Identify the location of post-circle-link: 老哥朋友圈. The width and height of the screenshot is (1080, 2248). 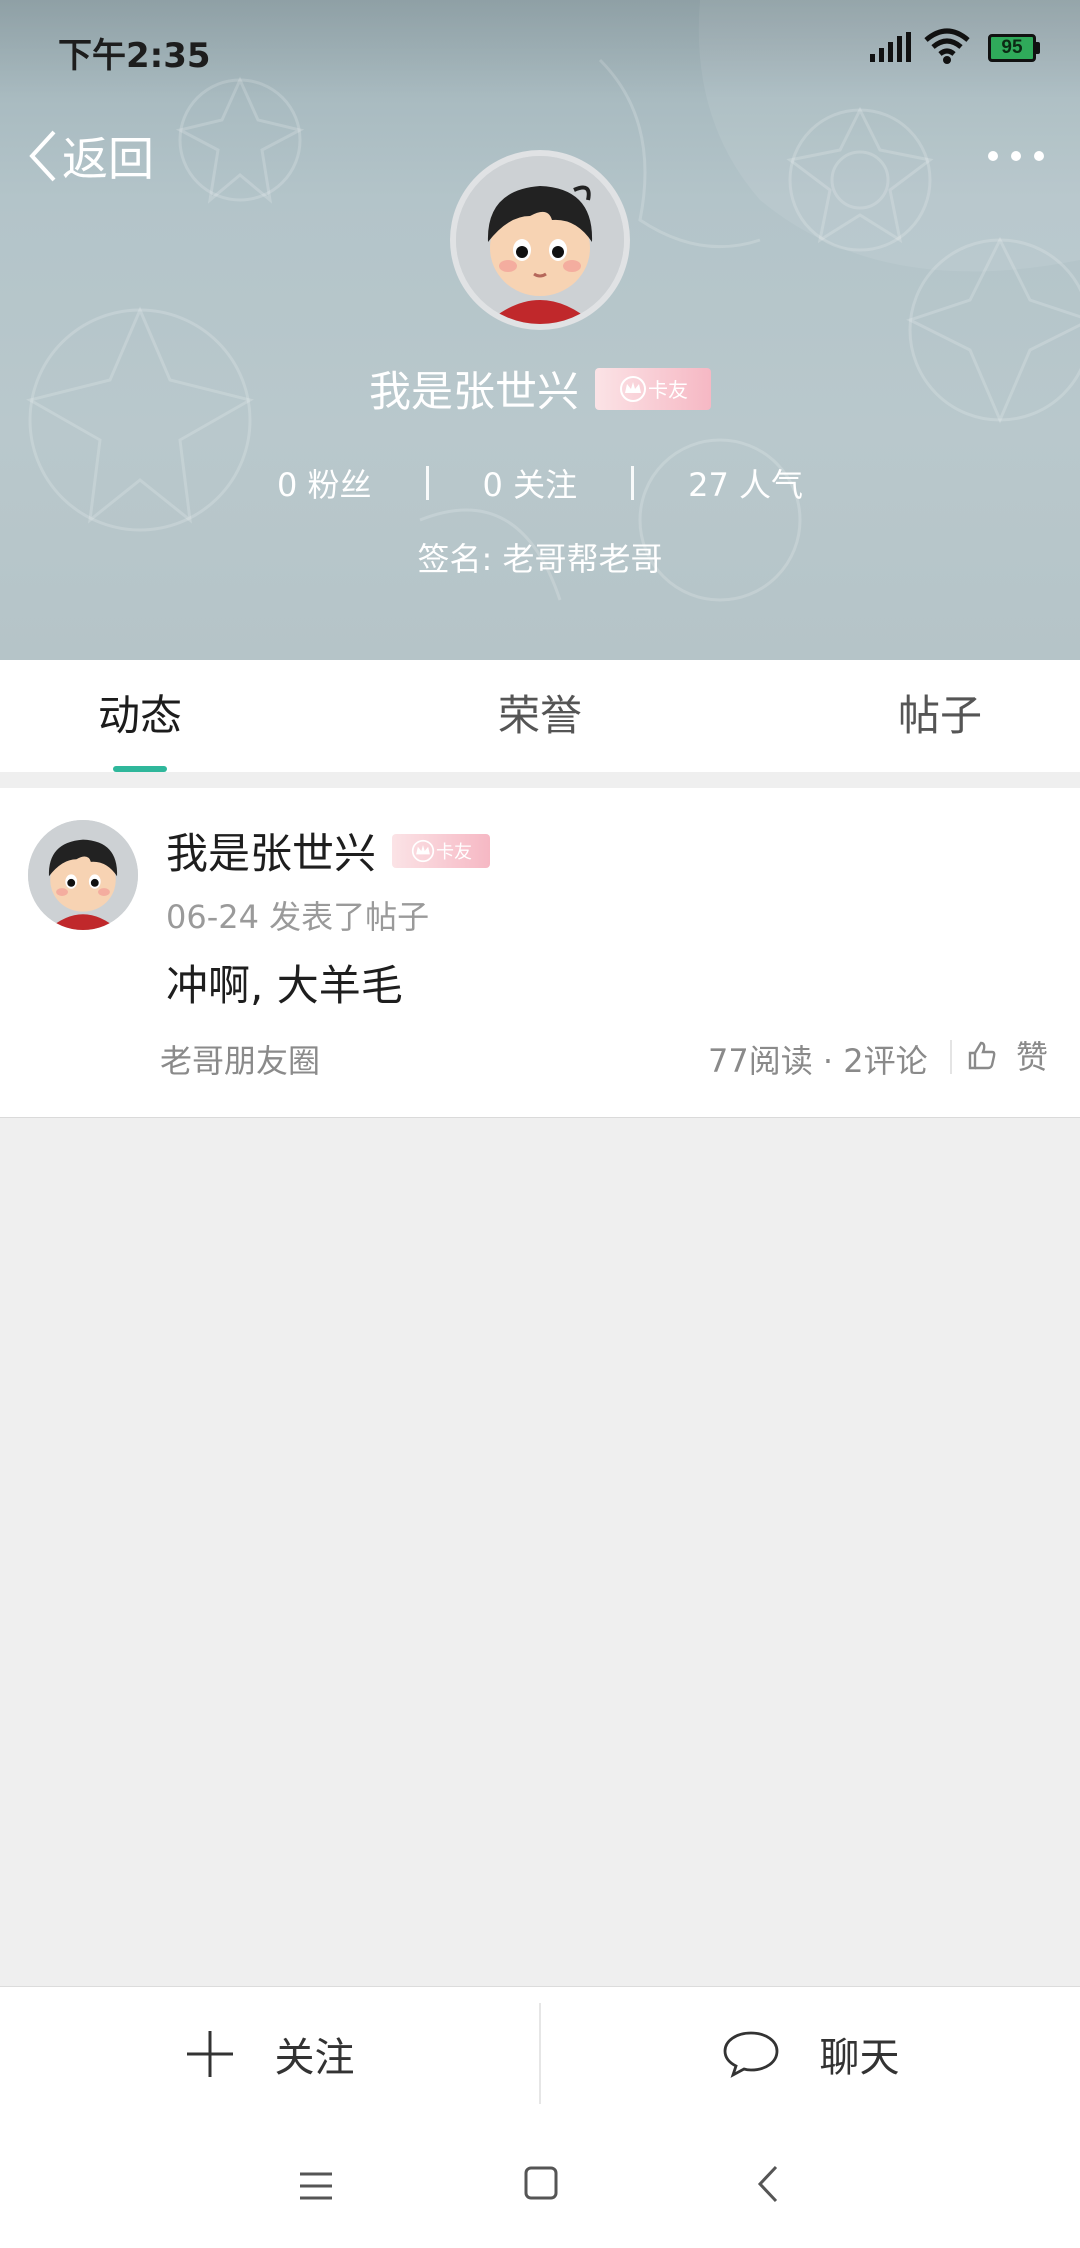
(240, 1059).